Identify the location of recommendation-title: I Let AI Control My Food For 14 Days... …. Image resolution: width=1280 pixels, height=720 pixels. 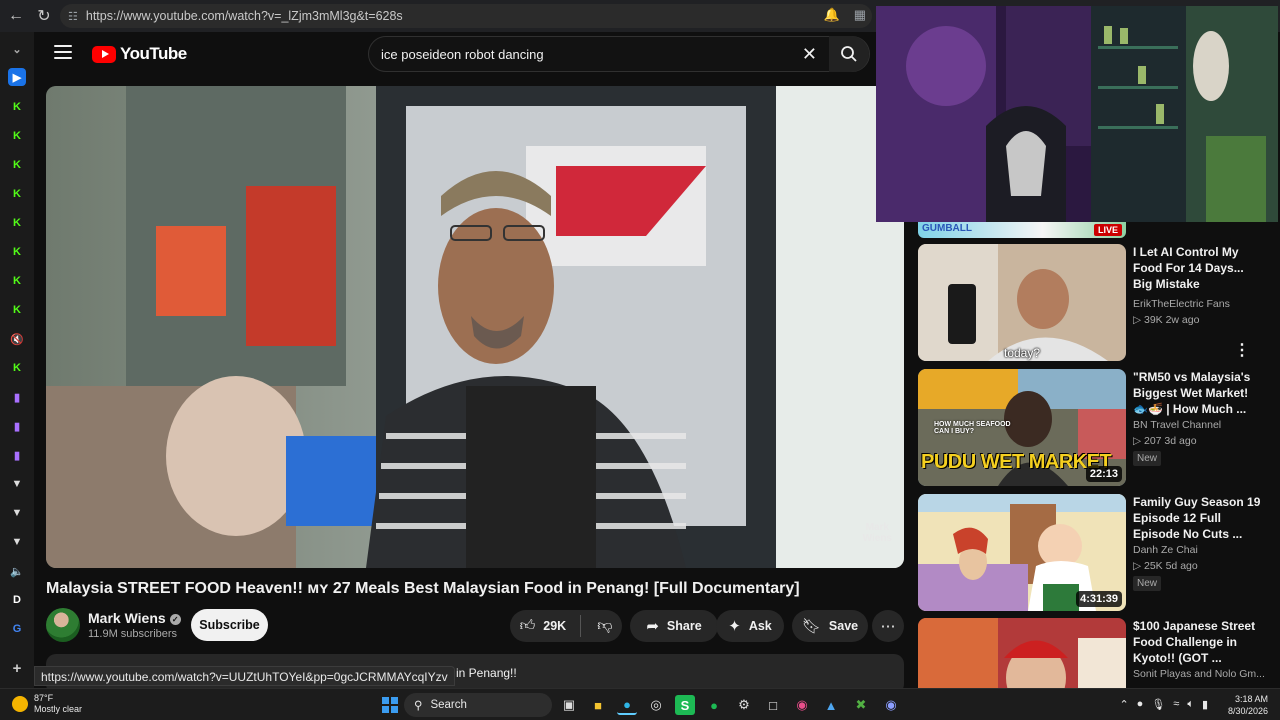
(1199, 268).